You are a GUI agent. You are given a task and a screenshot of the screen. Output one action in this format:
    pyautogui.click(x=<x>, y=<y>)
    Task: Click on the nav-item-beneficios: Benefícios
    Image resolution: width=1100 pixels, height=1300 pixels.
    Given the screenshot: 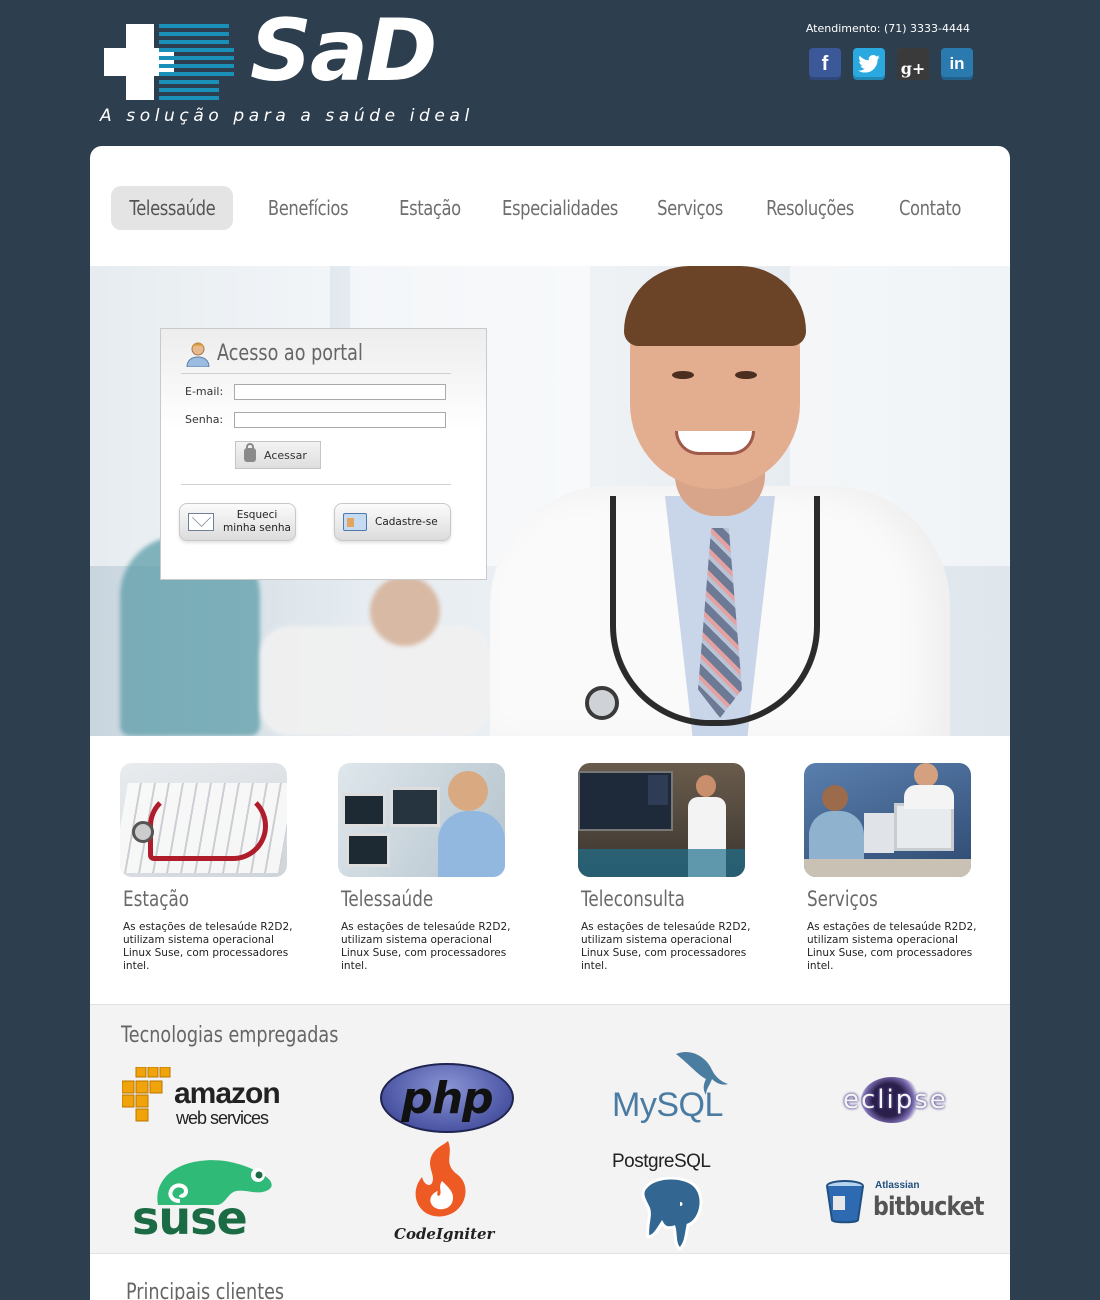 What is the action you would take?
    pyautogui.click(x=308, y=208)
    